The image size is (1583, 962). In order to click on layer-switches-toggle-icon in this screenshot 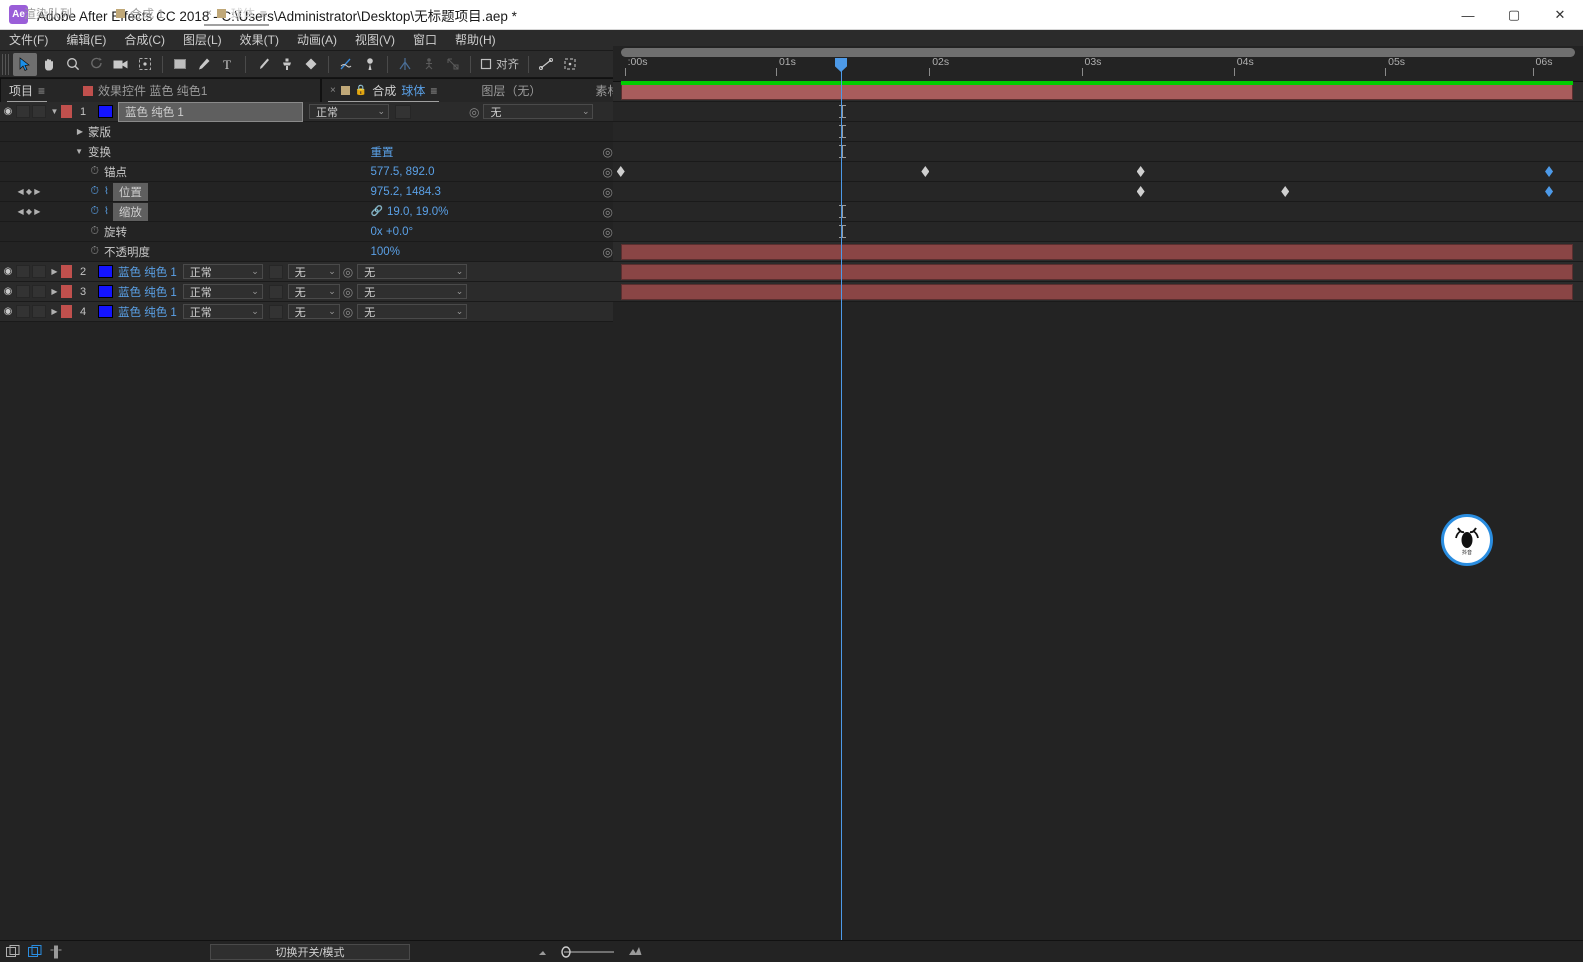, I will do `click(13, 951)`.